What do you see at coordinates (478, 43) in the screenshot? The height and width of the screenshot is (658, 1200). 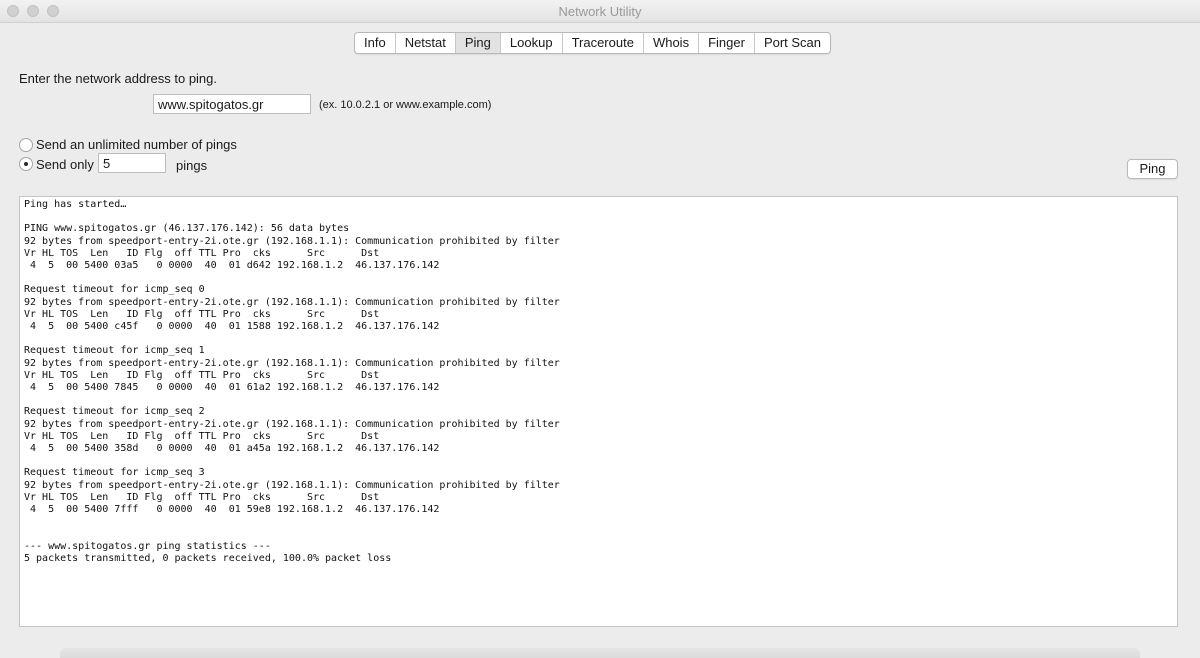 I see `tab-ping: Ping` at bounding box center [478, 43].